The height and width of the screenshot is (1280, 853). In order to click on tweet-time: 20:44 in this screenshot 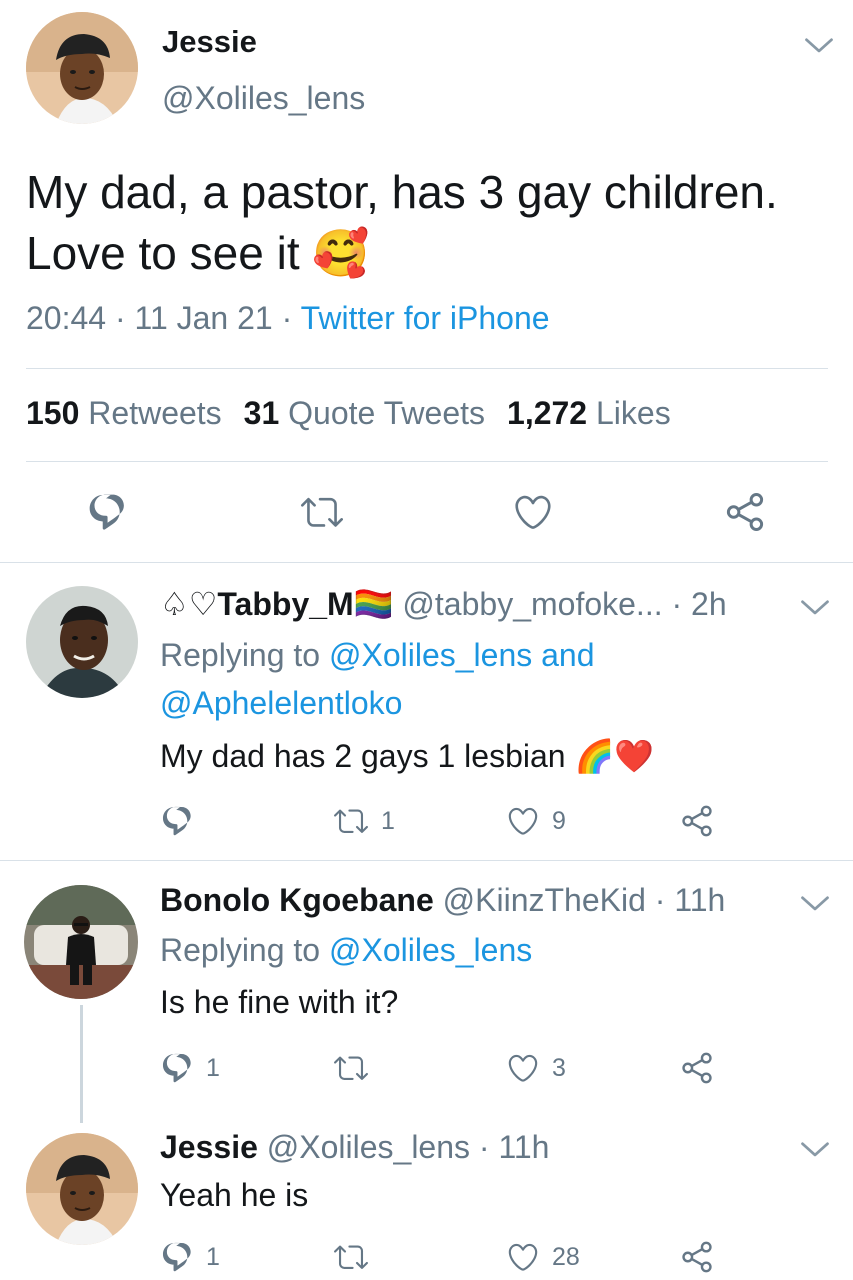, I will do `click(66, 318)`.